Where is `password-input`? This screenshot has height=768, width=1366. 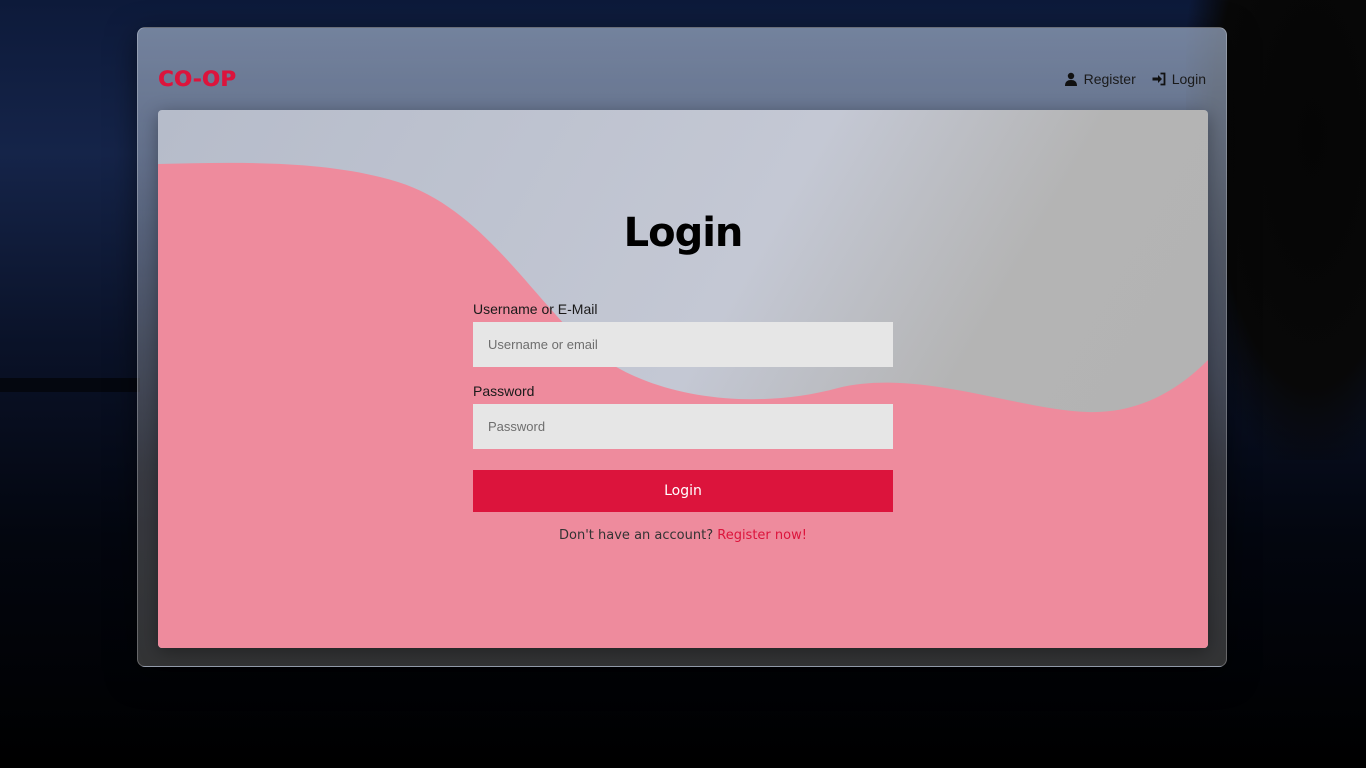
password-input is located at coordinates (683, 426).